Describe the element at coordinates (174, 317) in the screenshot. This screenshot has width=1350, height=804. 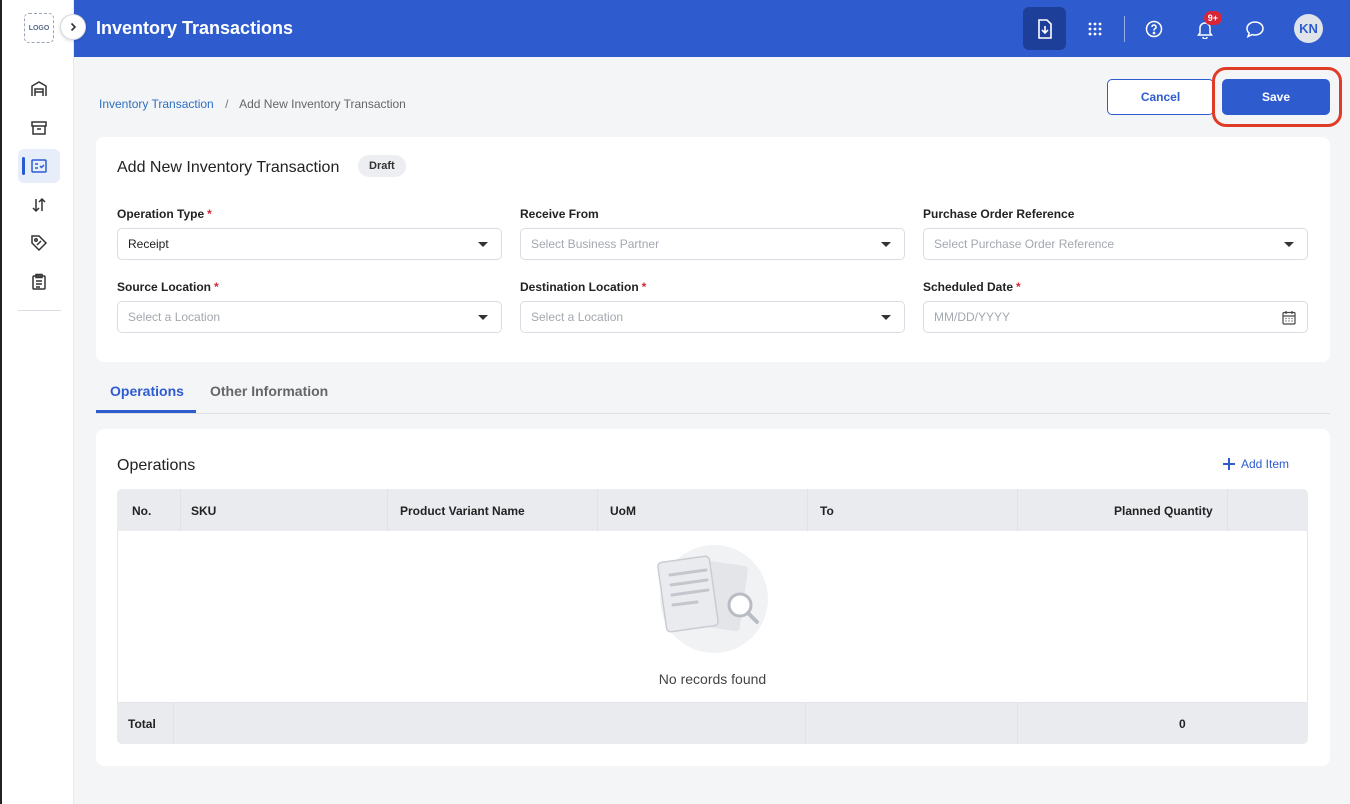
I see `source-location-placeholder: Select a Location` at that location.